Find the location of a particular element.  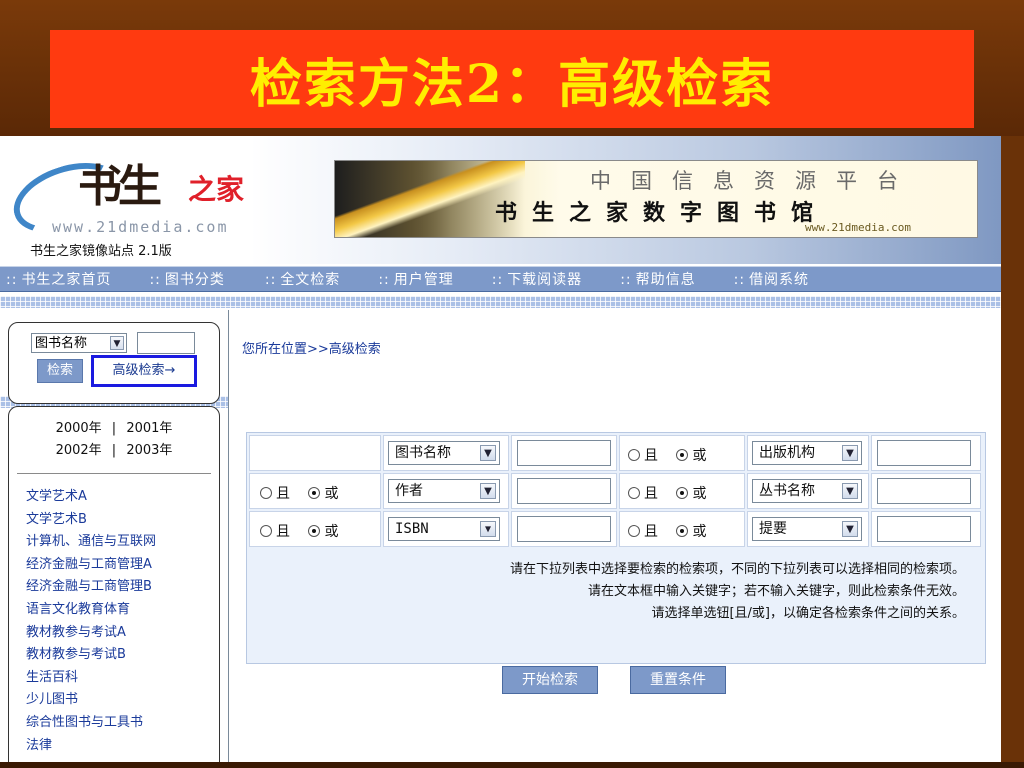

year-row: 2000年 | 2001年 is located at coordinates (114, 428).